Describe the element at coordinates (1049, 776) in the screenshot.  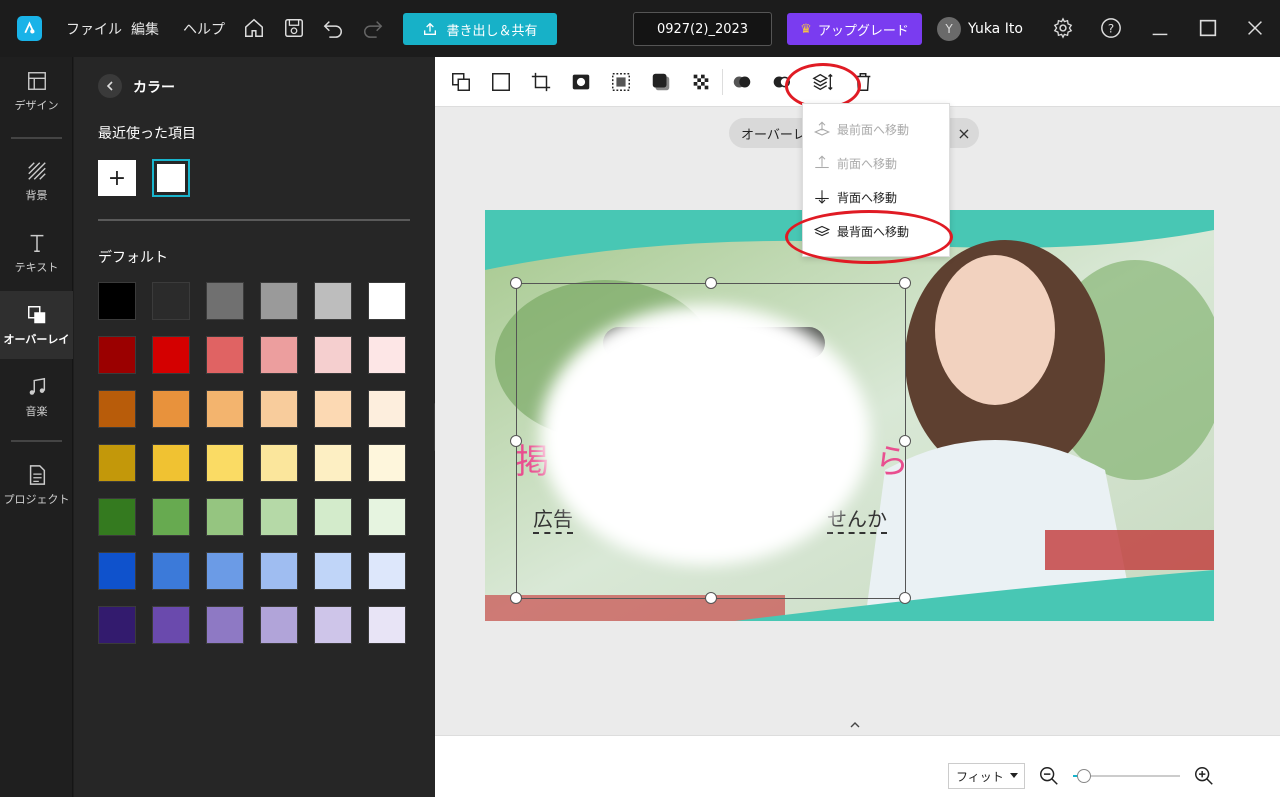
I see `zoom-out-icon` at that location.